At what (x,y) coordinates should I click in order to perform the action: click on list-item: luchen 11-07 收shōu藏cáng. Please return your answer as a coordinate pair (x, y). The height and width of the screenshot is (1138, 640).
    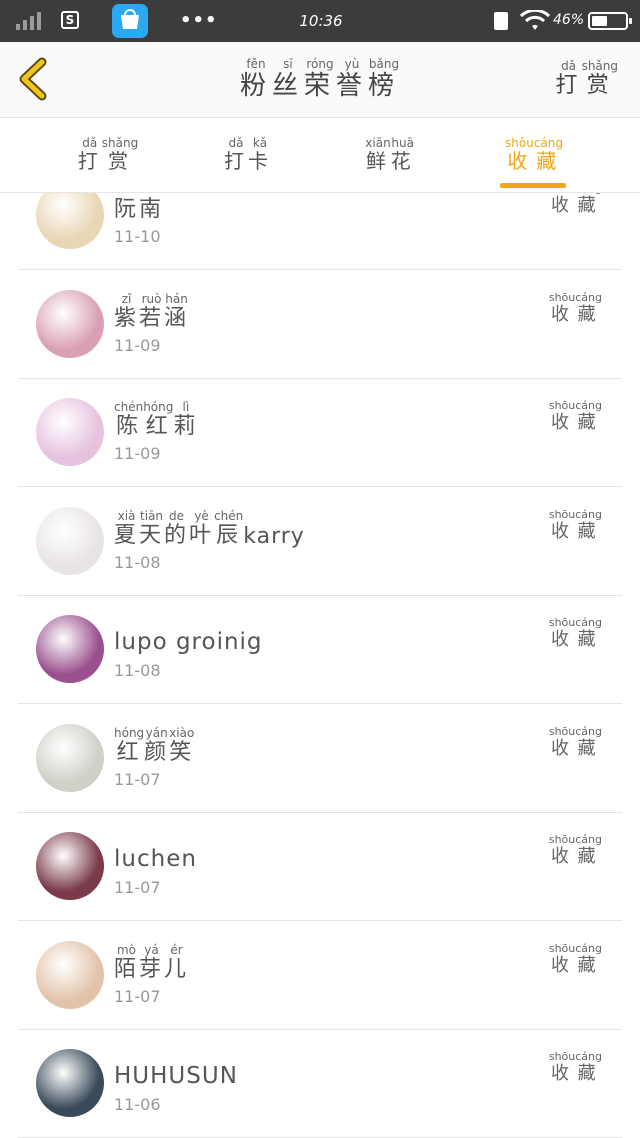
    Looking at the image, I should click on (320, 866).